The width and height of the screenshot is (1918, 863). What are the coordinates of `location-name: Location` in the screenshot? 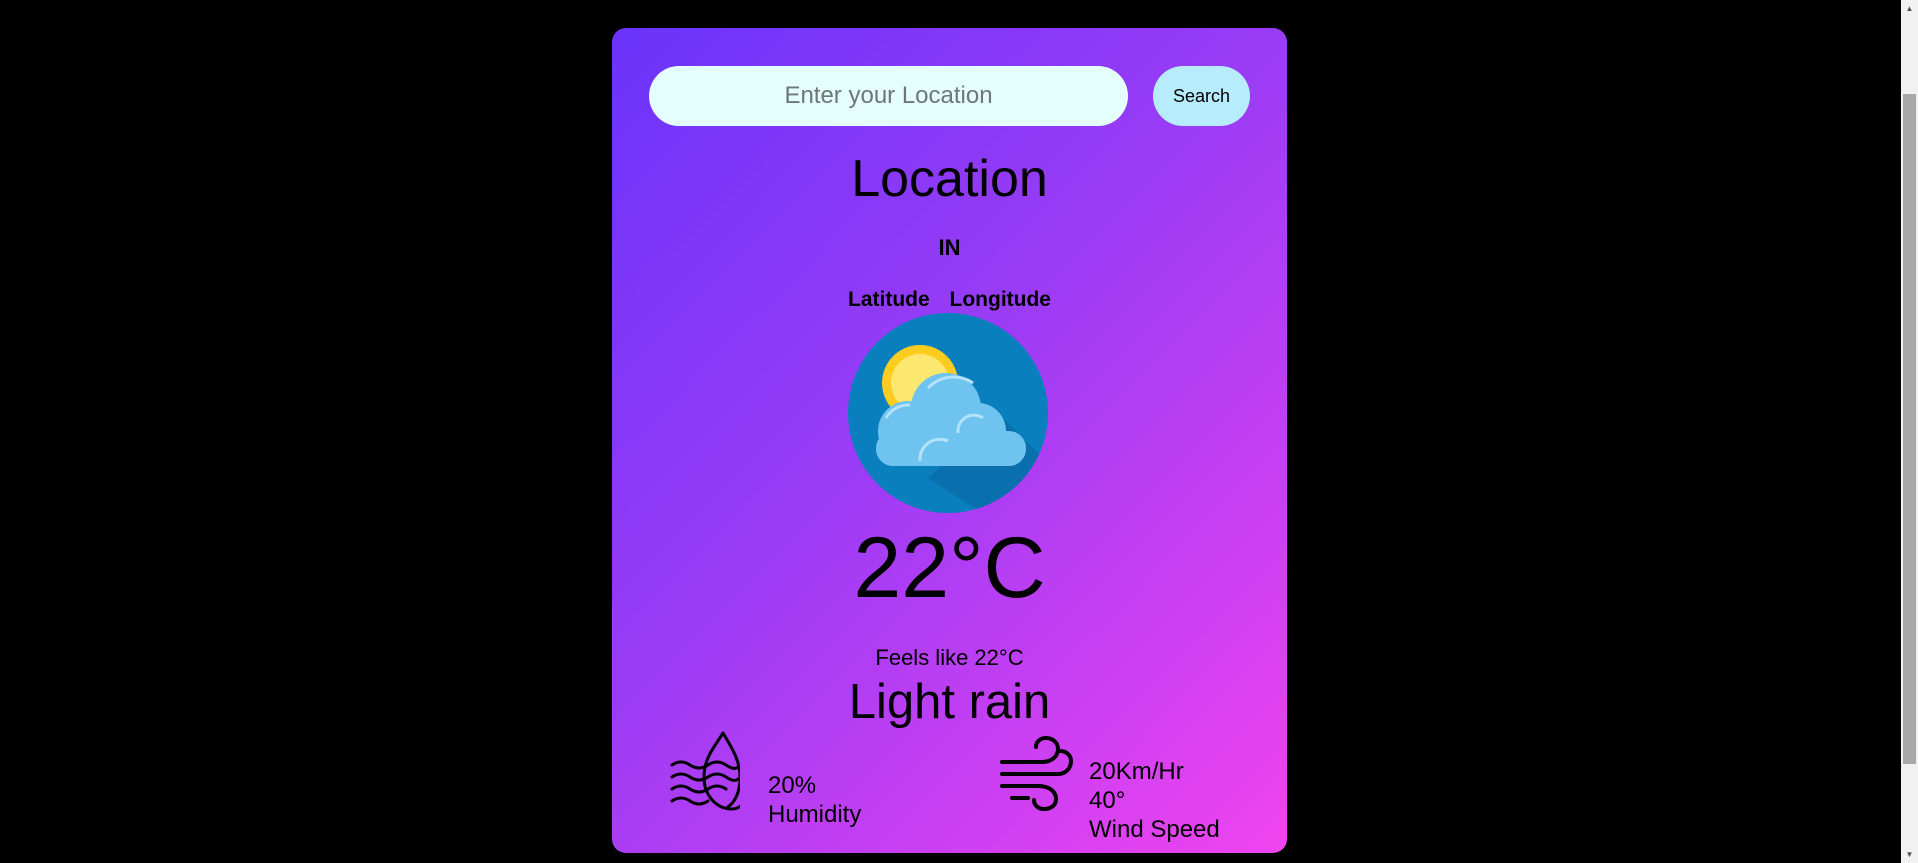 It's located at (949, 179).